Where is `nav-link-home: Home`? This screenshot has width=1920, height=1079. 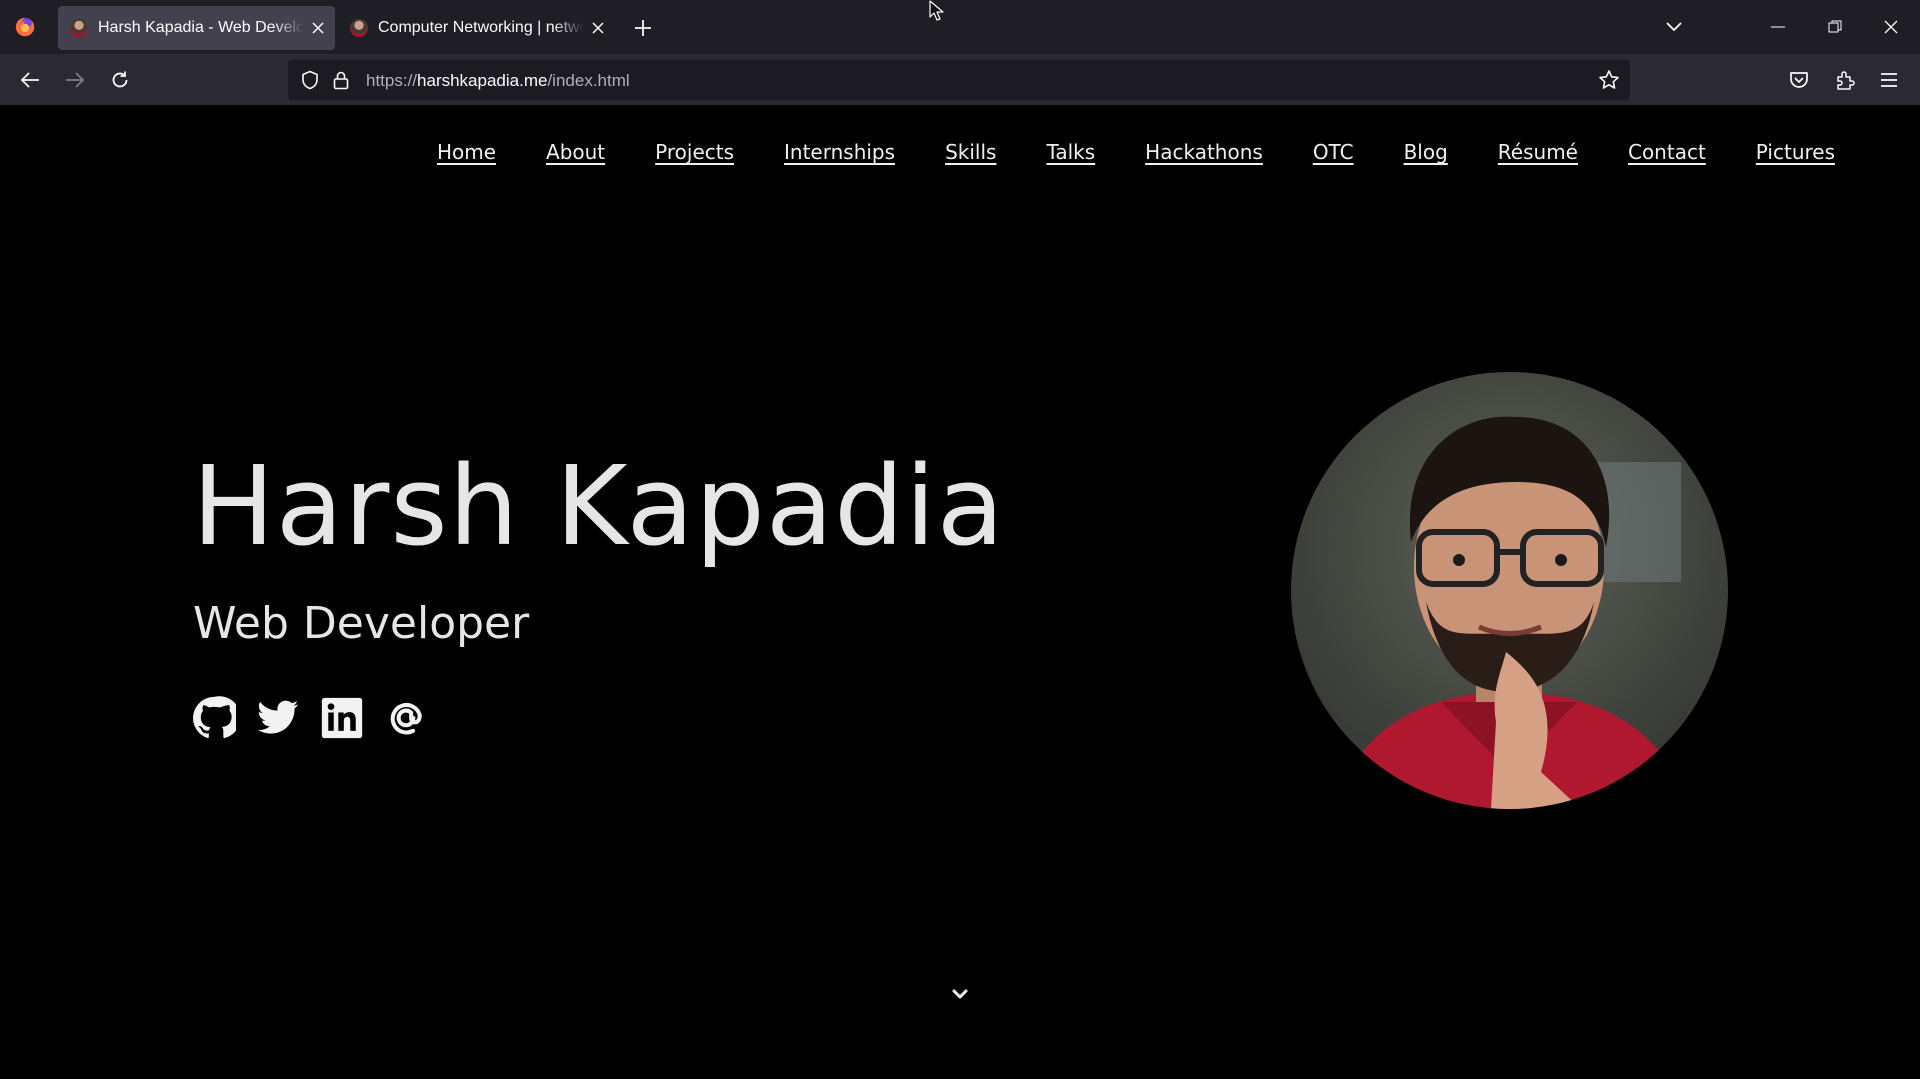 nav-link-home: Home is located at coordinates (466, 152).